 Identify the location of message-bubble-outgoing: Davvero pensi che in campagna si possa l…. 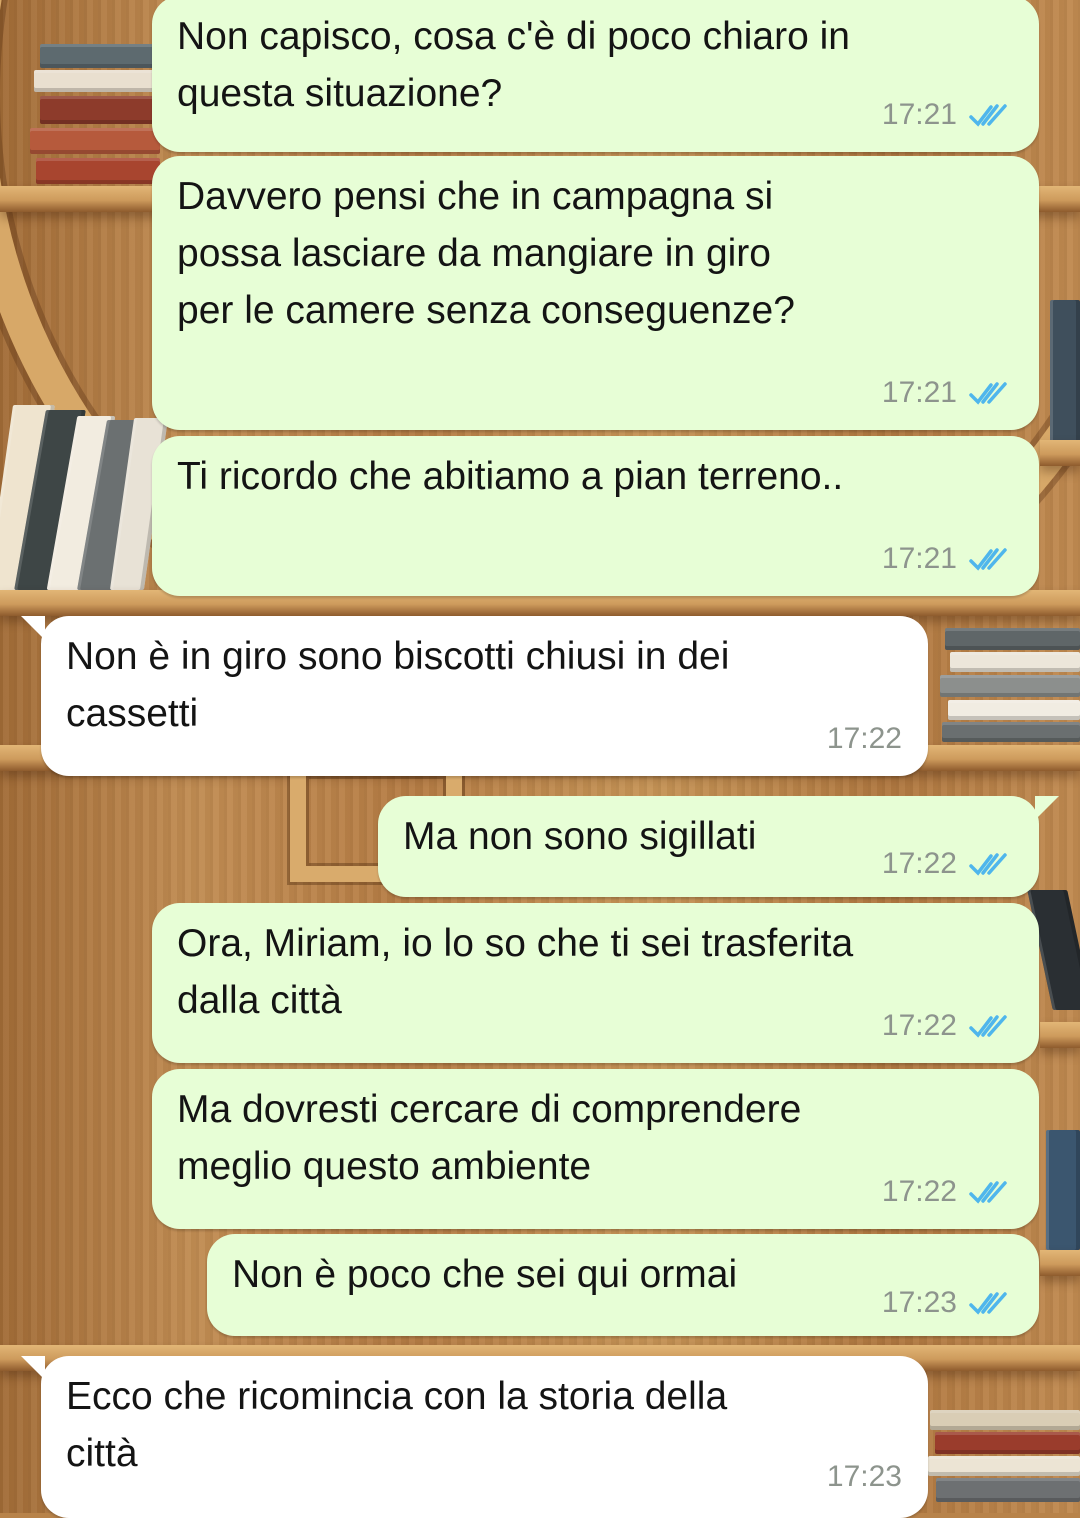
(595, 293).